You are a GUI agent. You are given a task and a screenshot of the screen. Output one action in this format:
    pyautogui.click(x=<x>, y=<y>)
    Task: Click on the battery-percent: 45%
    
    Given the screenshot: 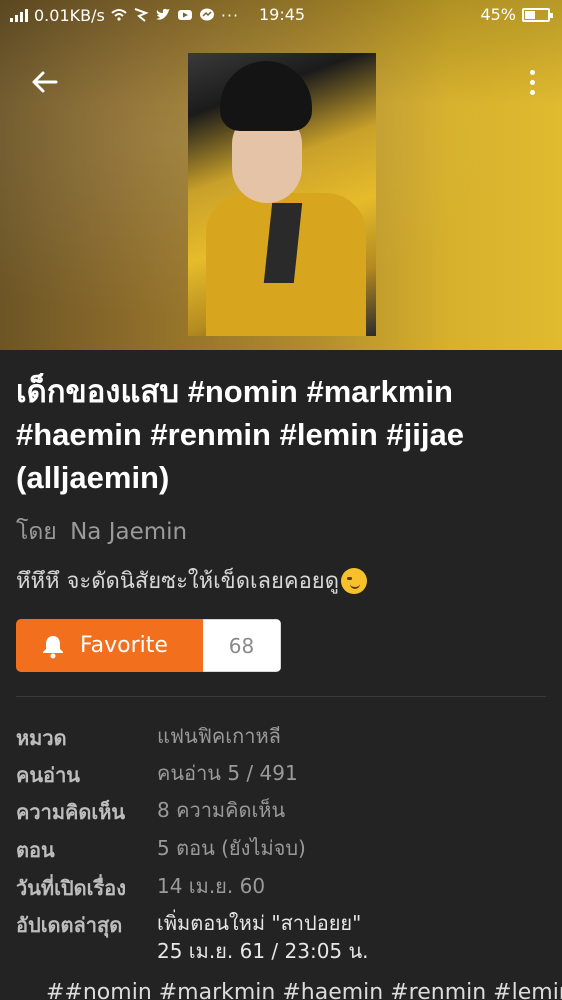 What is the action you would take?
    pyautogui.click(x=498, y=14)
    